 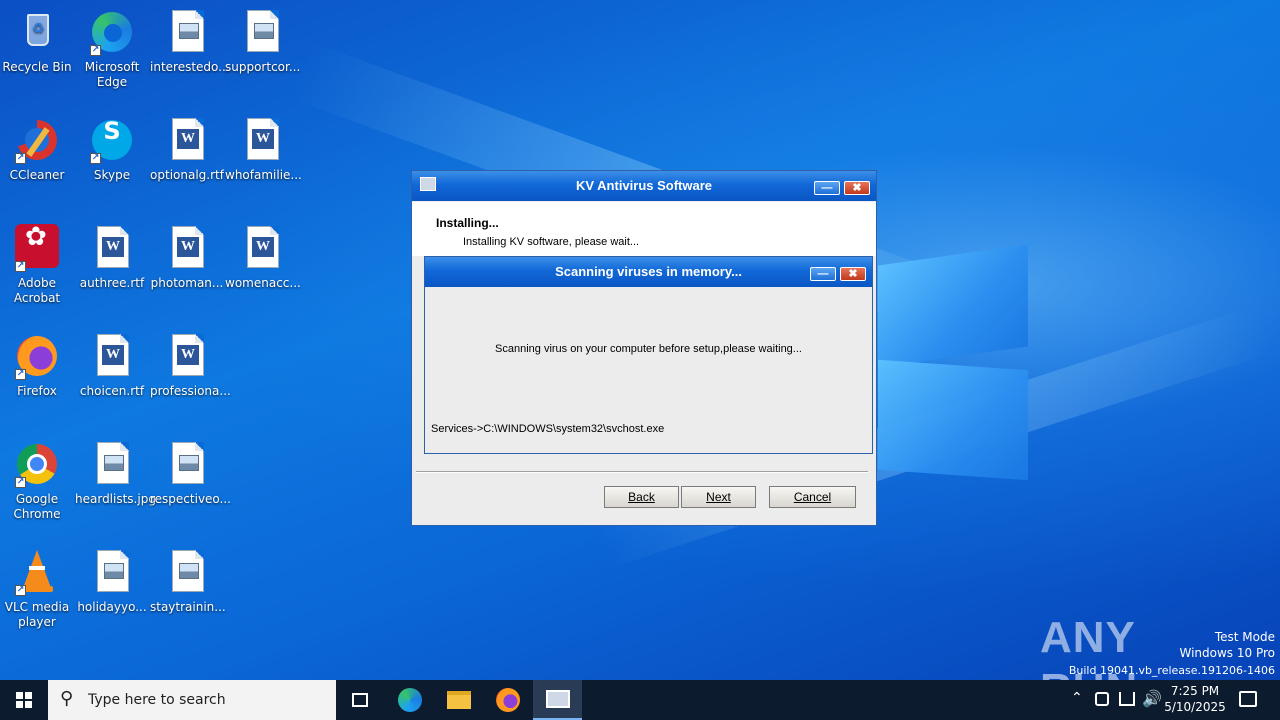 What do you see at coordinates (37, 140) in the screenshot?
I see `ccleaner-icon: ↗` at bounding box center [37, 140].